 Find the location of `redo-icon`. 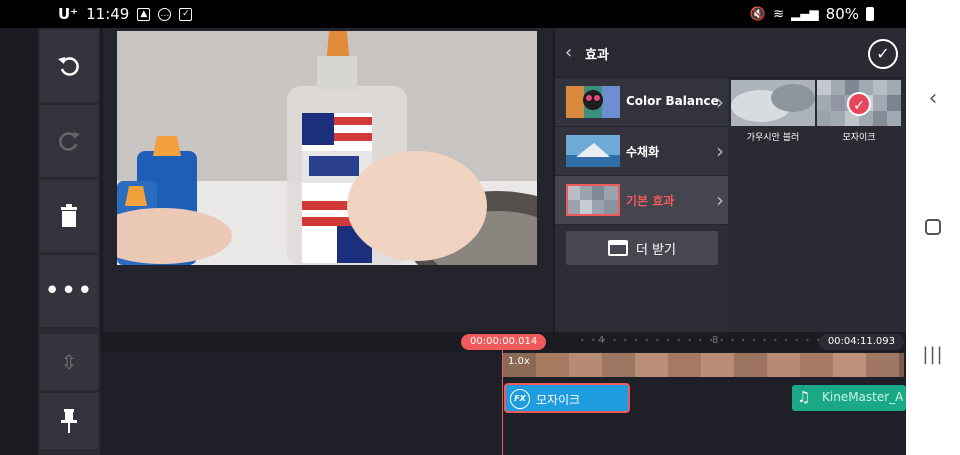

redo-icon is located at coordinates (69, 141).